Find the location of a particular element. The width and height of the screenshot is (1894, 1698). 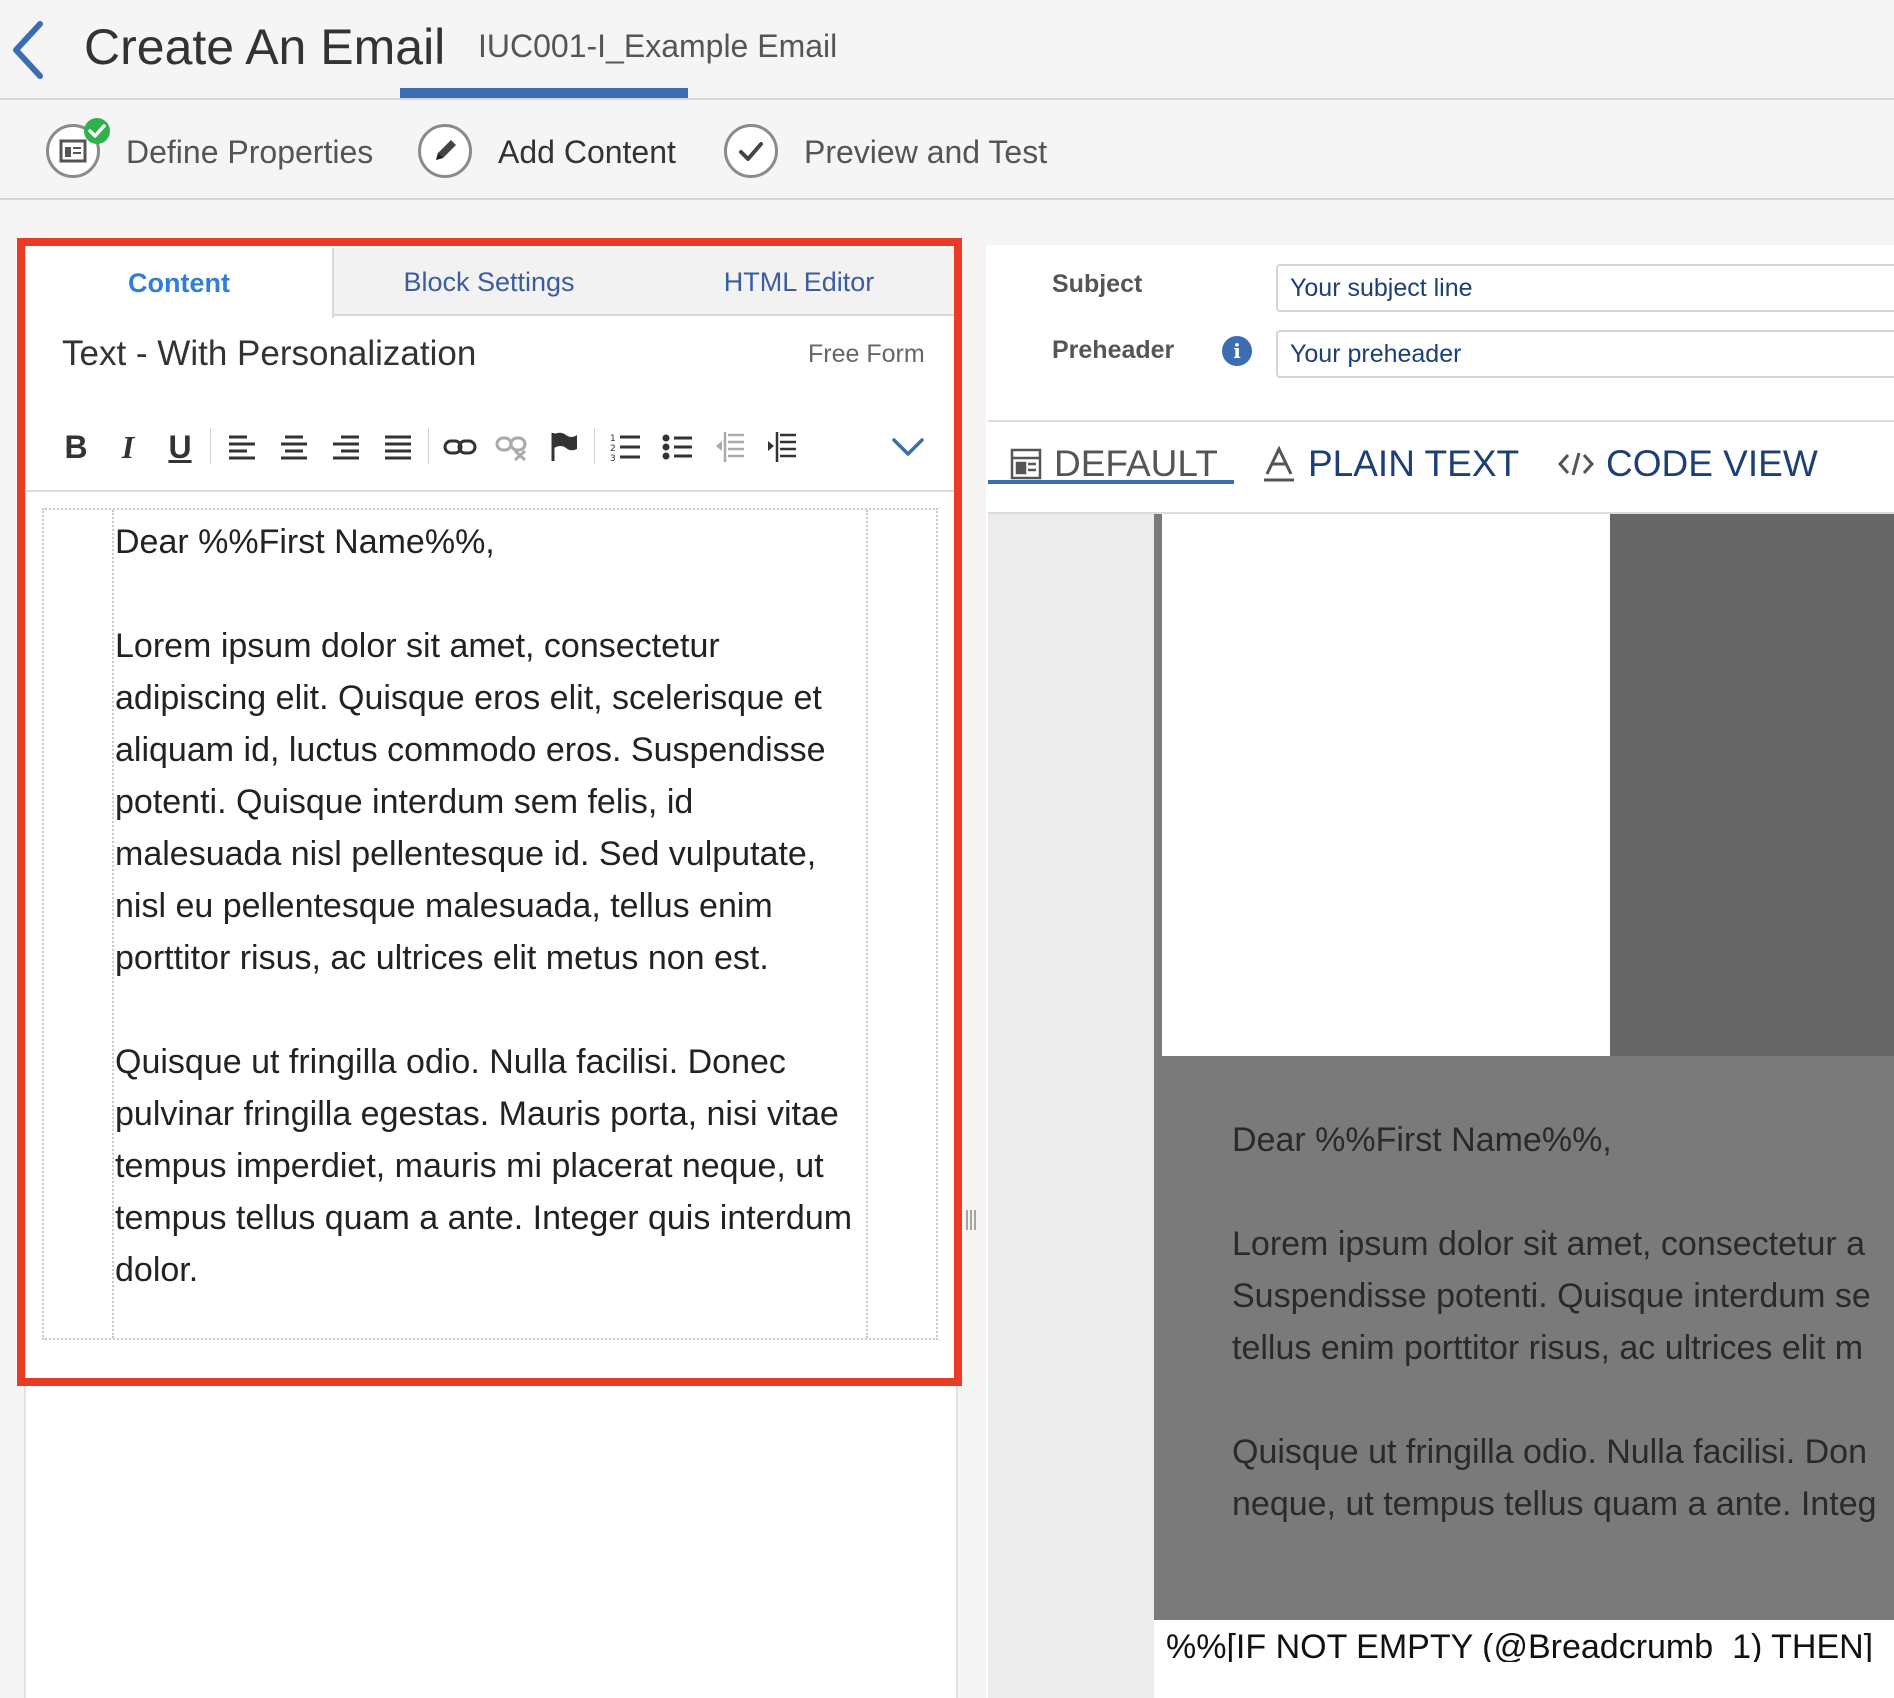

align-right-button is located at coordinates (346, 447).